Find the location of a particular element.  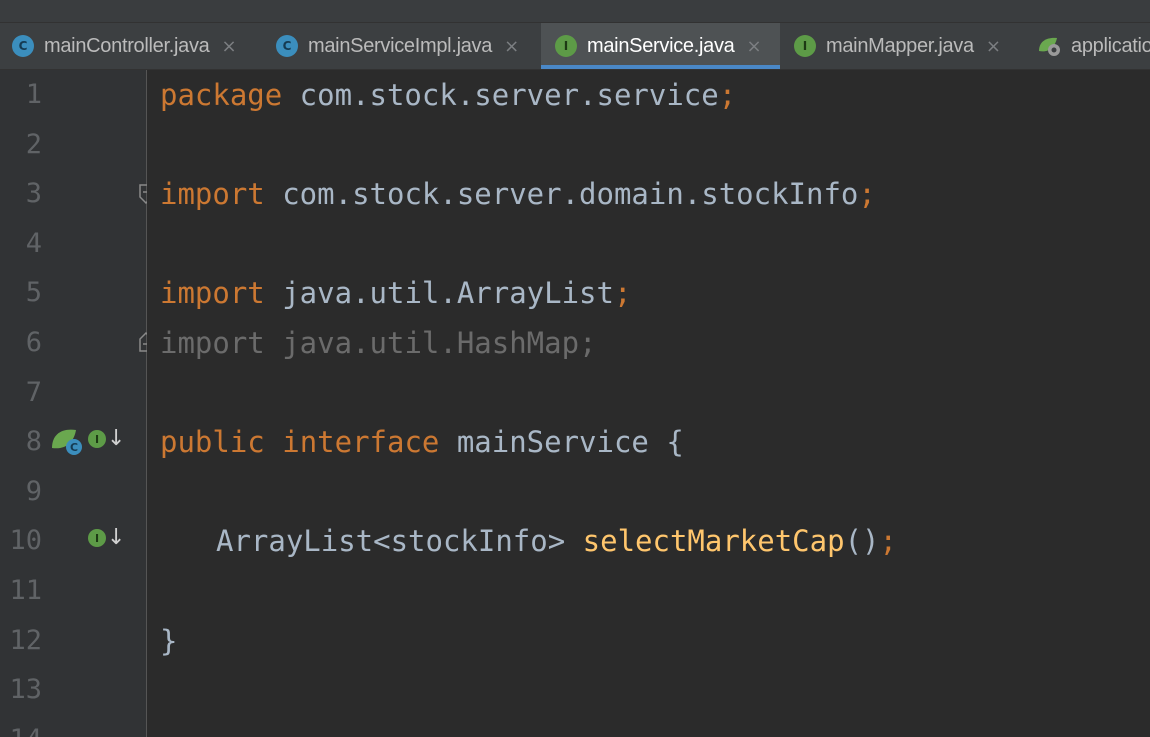

code-line-5: import java.util.ArrayList; is located at coordinates (395, 293).